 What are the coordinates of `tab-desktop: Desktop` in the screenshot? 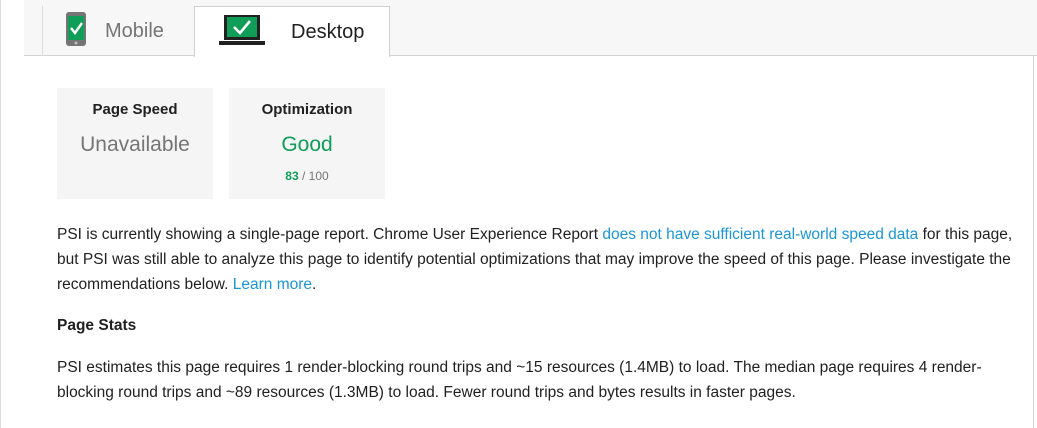 It's located at (292, 31).